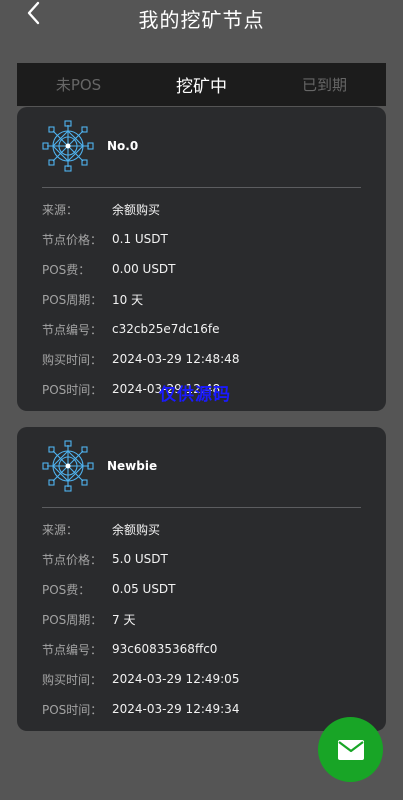 The height and width of the screenshot is (800, 403). What do you see at coordinates (195, 395) in the screenshot?
I see `watermark: 仅供源码` at bounding box center [195, 395].